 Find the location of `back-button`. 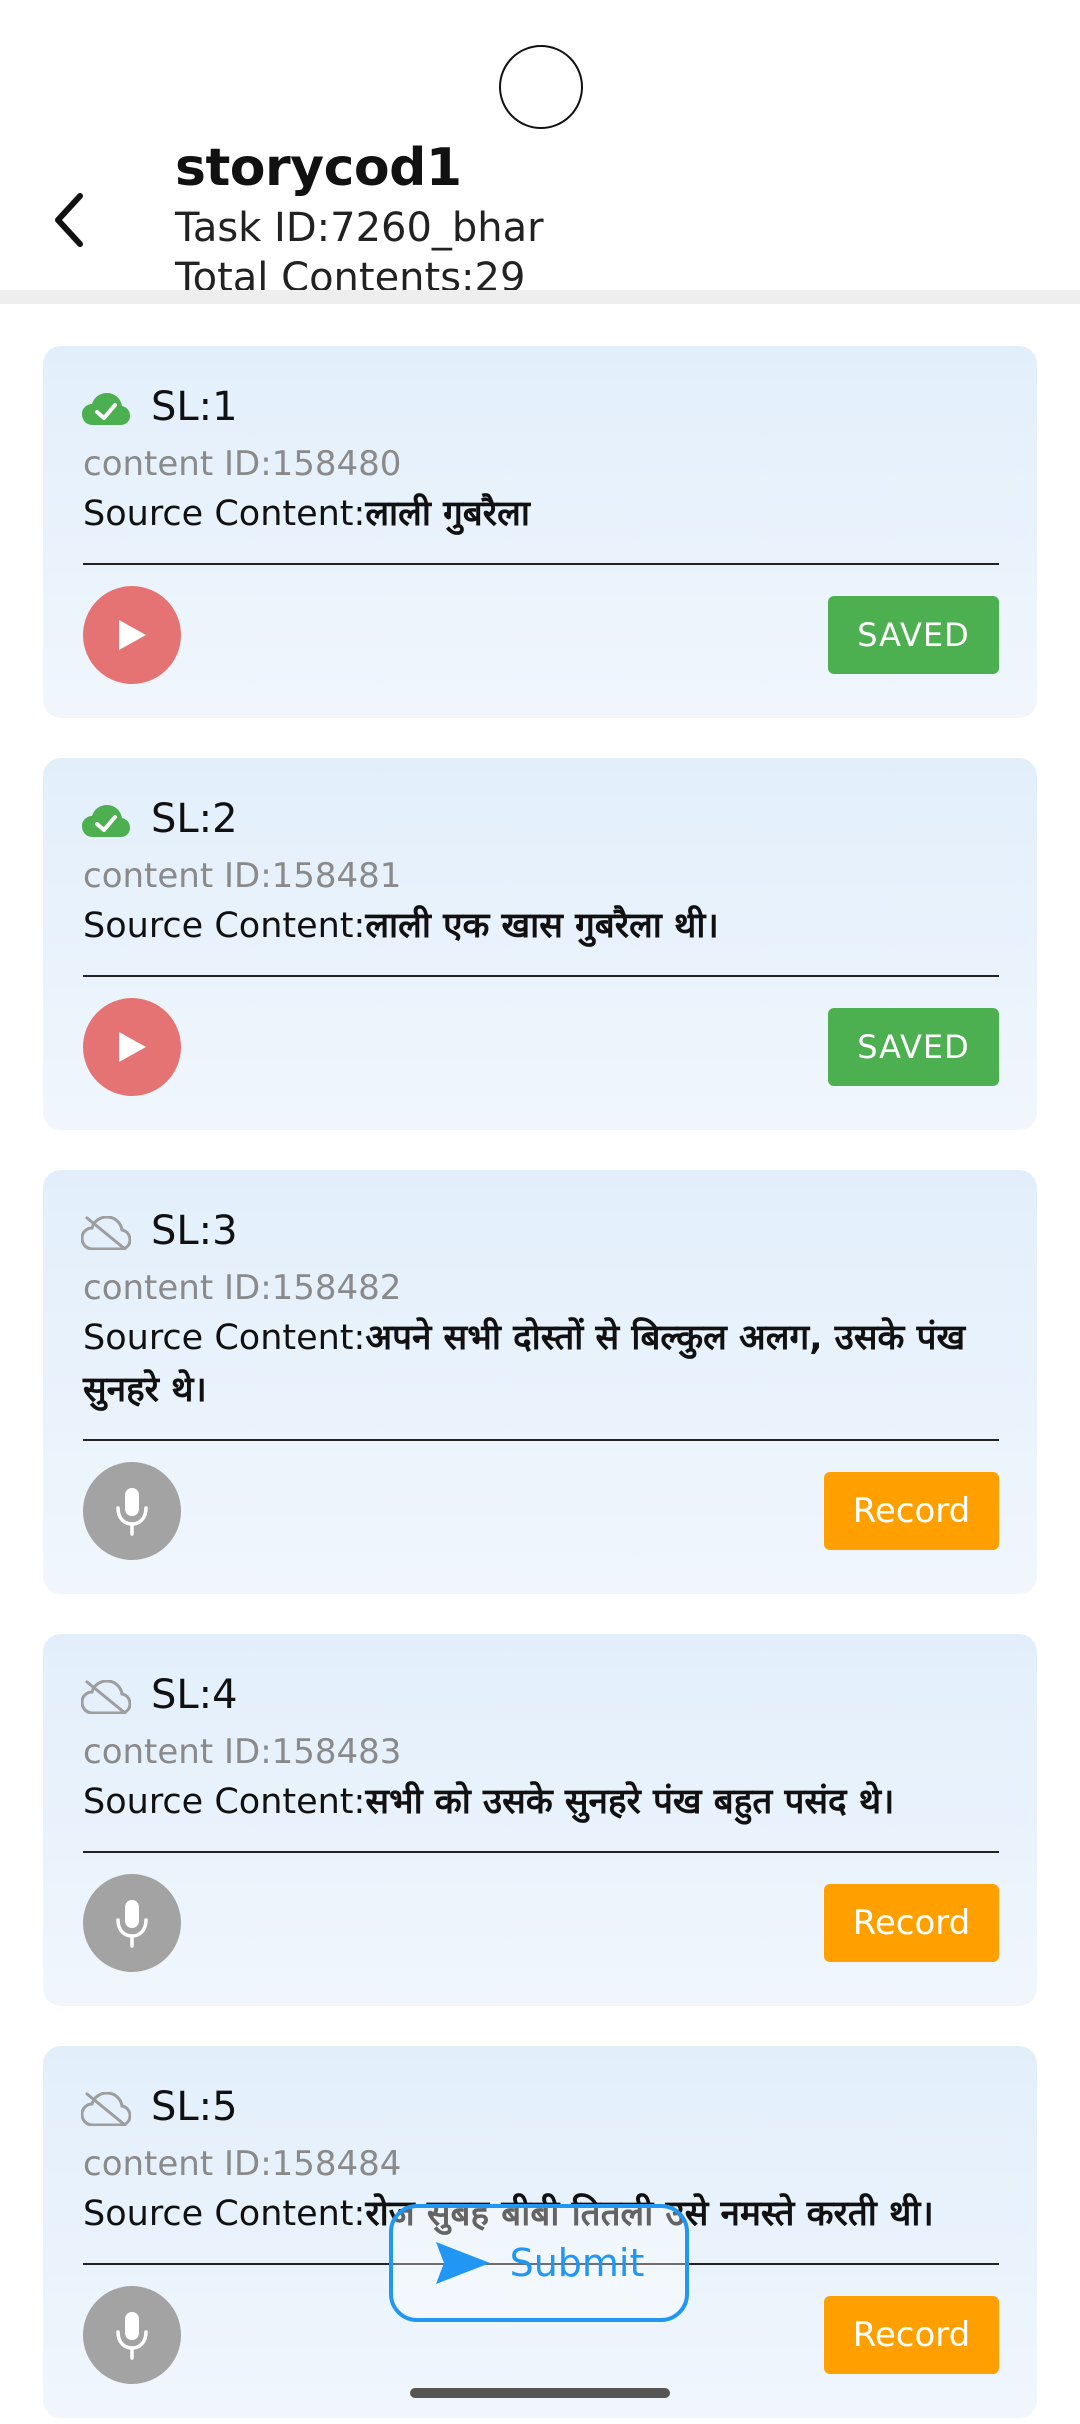

back-button is located at coordinates (70, 220).